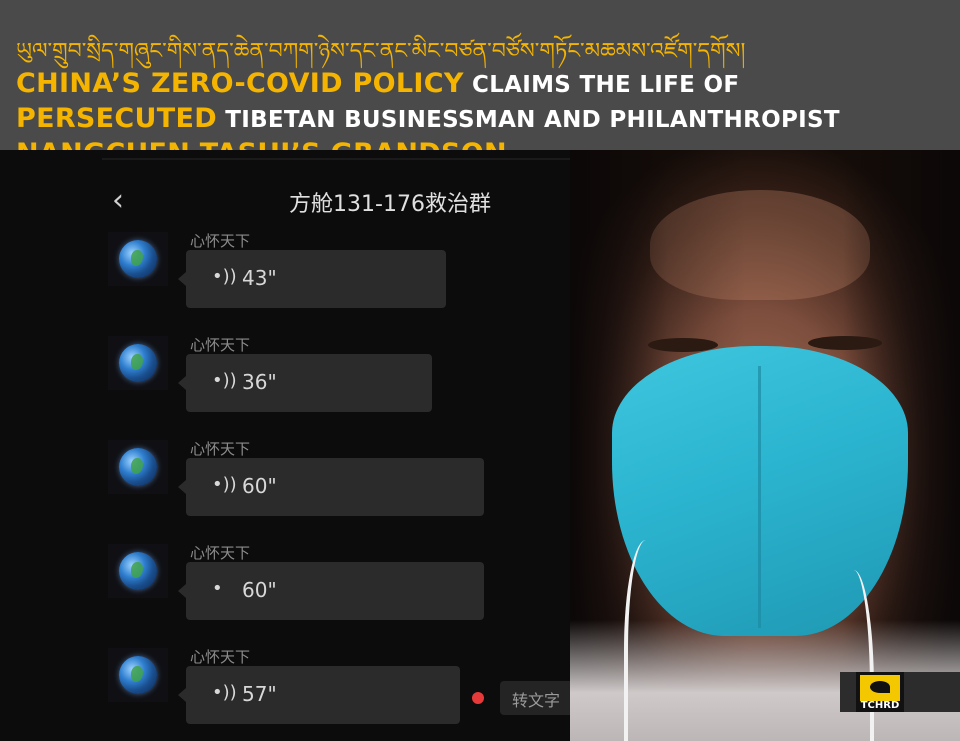  Describe the element at coordinates (259, 278) in the screenshot. I see `voice-duration: 43"` at that location.